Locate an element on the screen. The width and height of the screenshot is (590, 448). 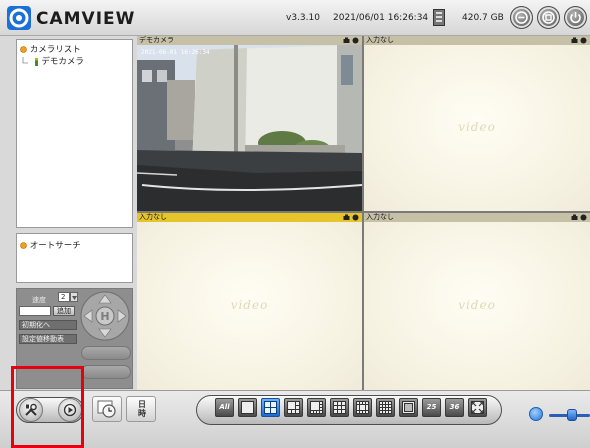
layout-9-button is located at coordinates (339, 407).